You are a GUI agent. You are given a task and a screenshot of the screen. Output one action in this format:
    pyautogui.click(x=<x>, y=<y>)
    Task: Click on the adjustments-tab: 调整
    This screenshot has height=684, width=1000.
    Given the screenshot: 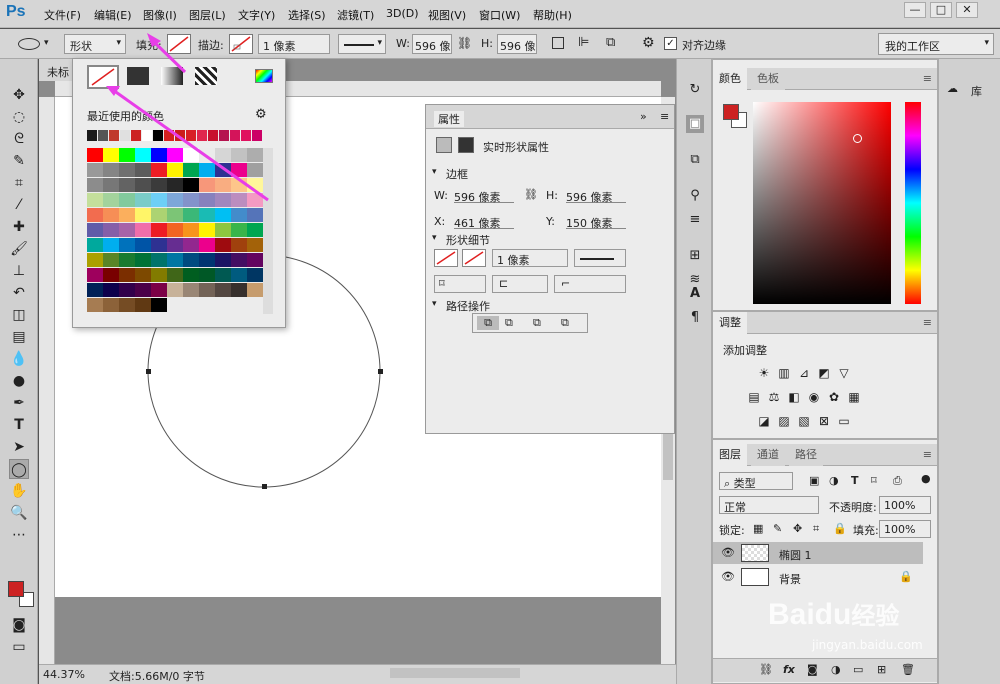 What is the action you would take?
    pyautogui.click(x=730, y=323)
    